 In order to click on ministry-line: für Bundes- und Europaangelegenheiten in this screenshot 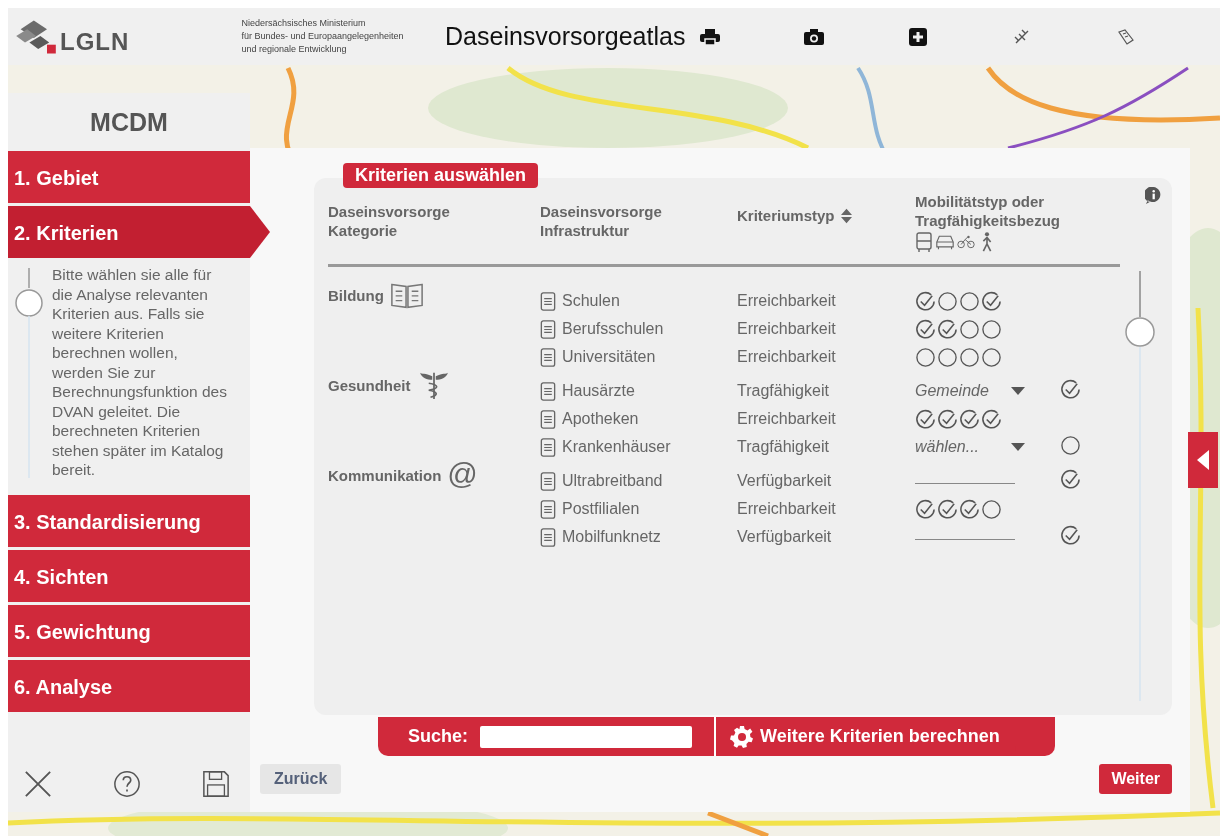, I will do `click(323, 36)`.